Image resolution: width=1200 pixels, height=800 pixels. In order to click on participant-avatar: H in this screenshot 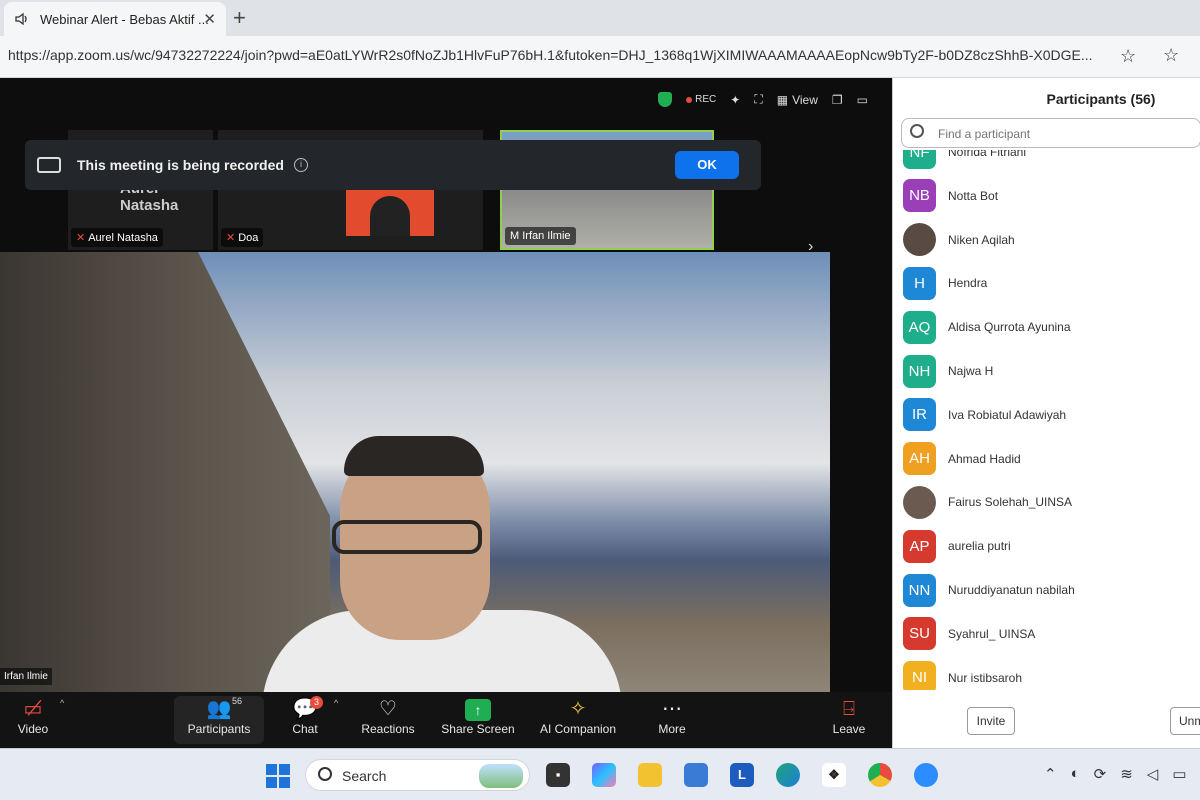, I will do `click(919, 283)`.